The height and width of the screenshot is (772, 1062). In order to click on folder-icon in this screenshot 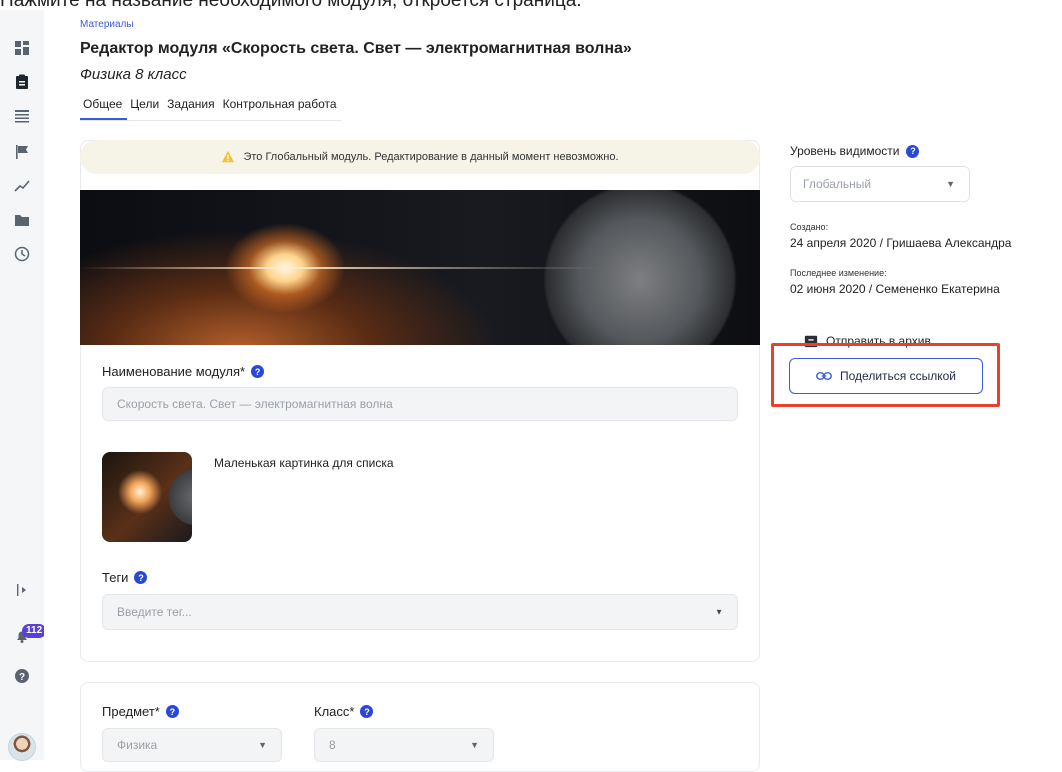, I will do `click(22, 220)`.